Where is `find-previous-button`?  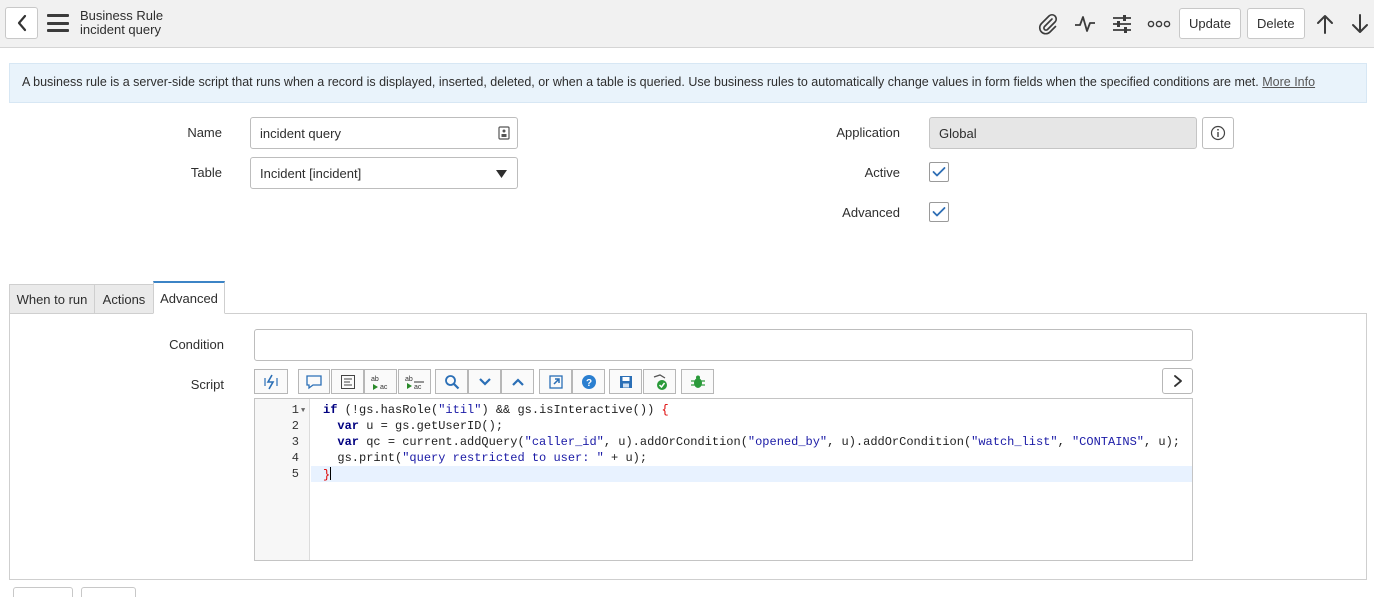
find-previous-button is located at coordinates (517, 381).